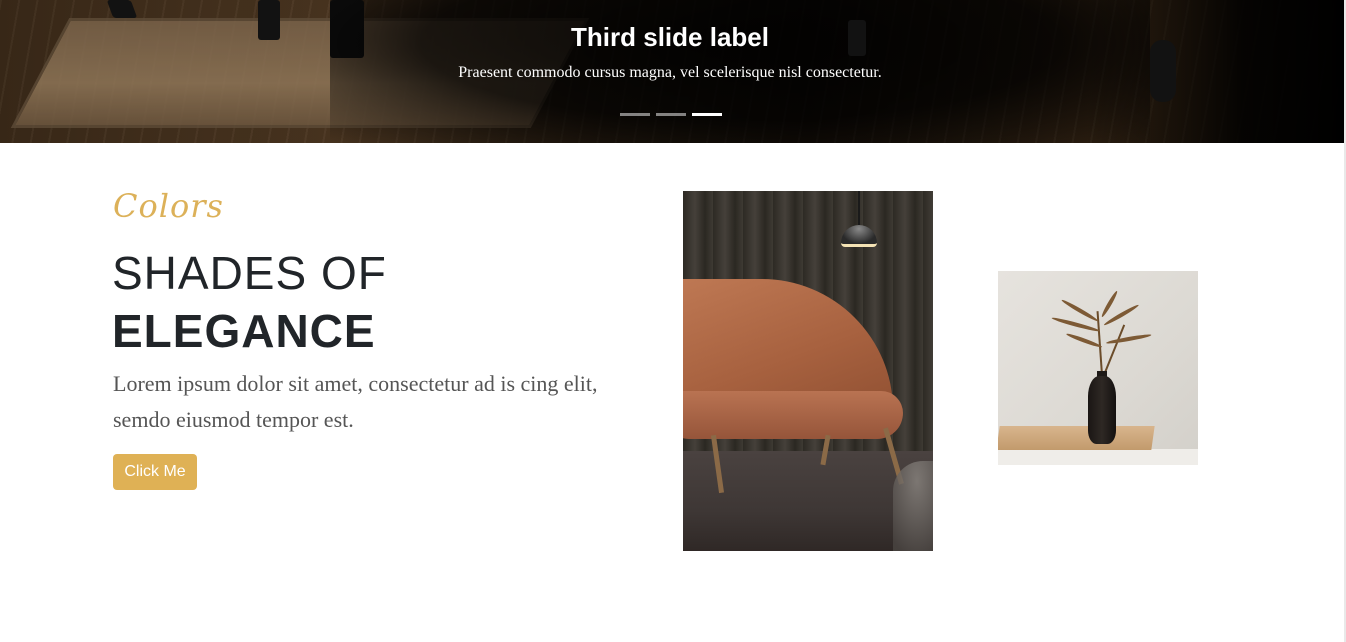 The image size is (1346, 642). Describe the element at coordinates (913, 506) in the screenshot. I see `sofa-photo-side-table` at that location.